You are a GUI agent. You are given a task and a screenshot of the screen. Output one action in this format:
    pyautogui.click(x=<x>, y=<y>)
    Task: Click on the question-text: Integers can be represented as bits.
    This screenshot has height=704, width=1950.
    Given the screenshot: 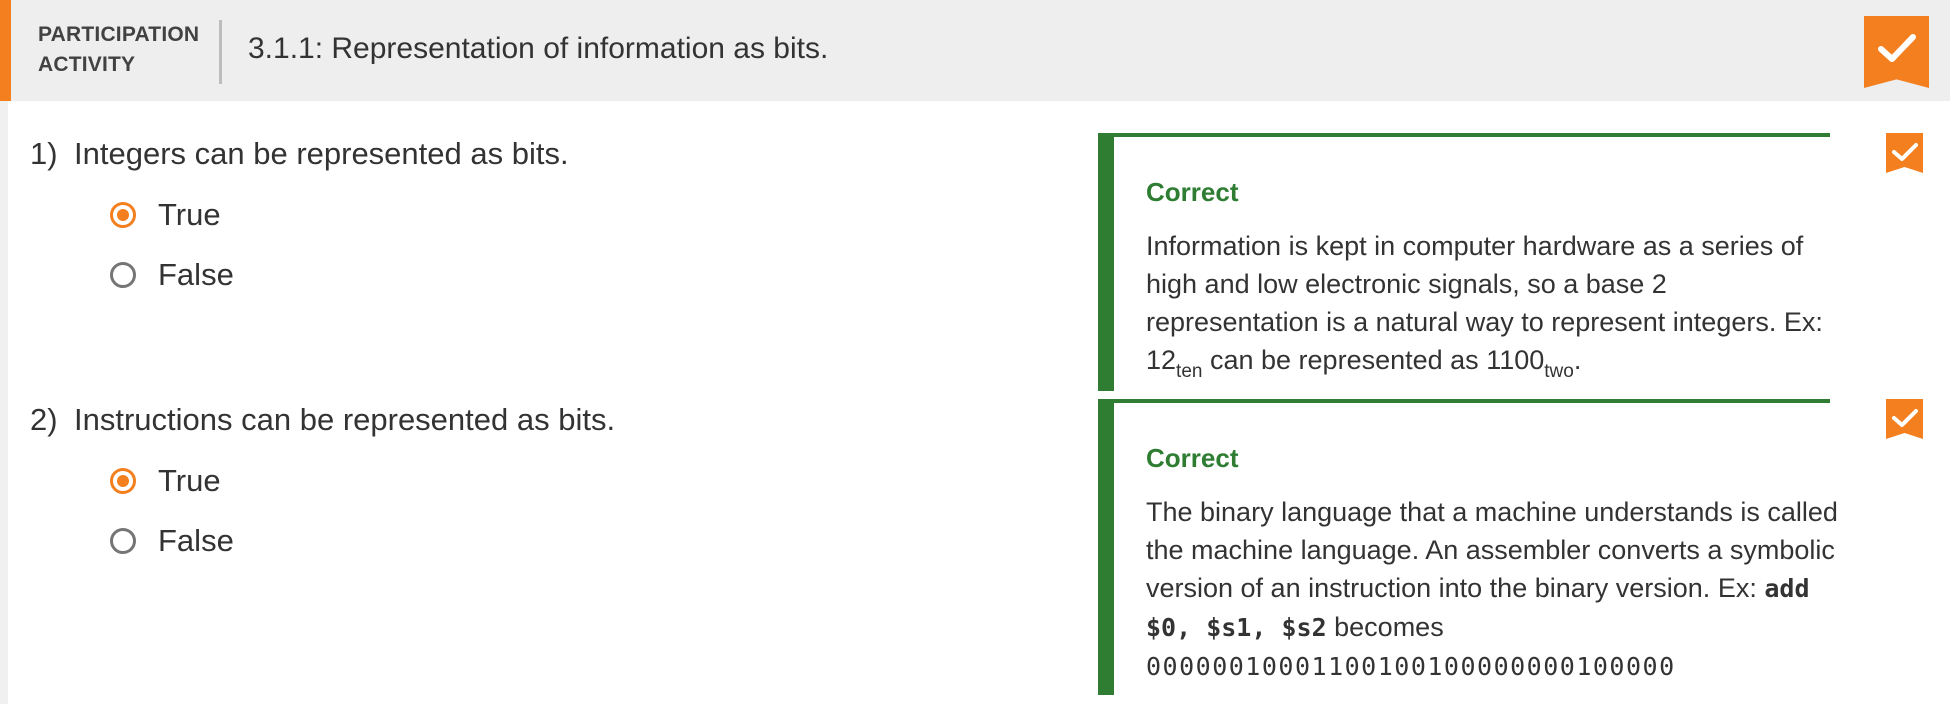 What is the action you would take?
    pyautogui.click(x=321, y=153)
    